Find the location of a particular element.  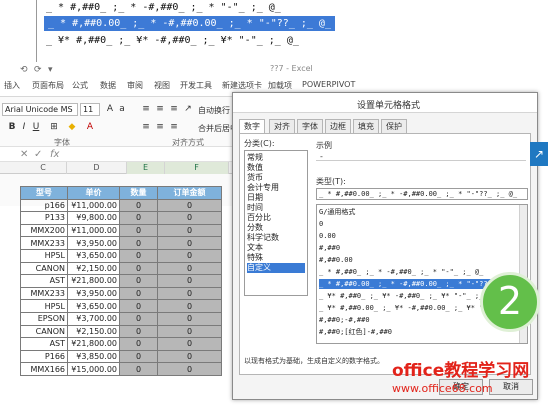

tab-number: 数字 is located at coordinates (252, 126).